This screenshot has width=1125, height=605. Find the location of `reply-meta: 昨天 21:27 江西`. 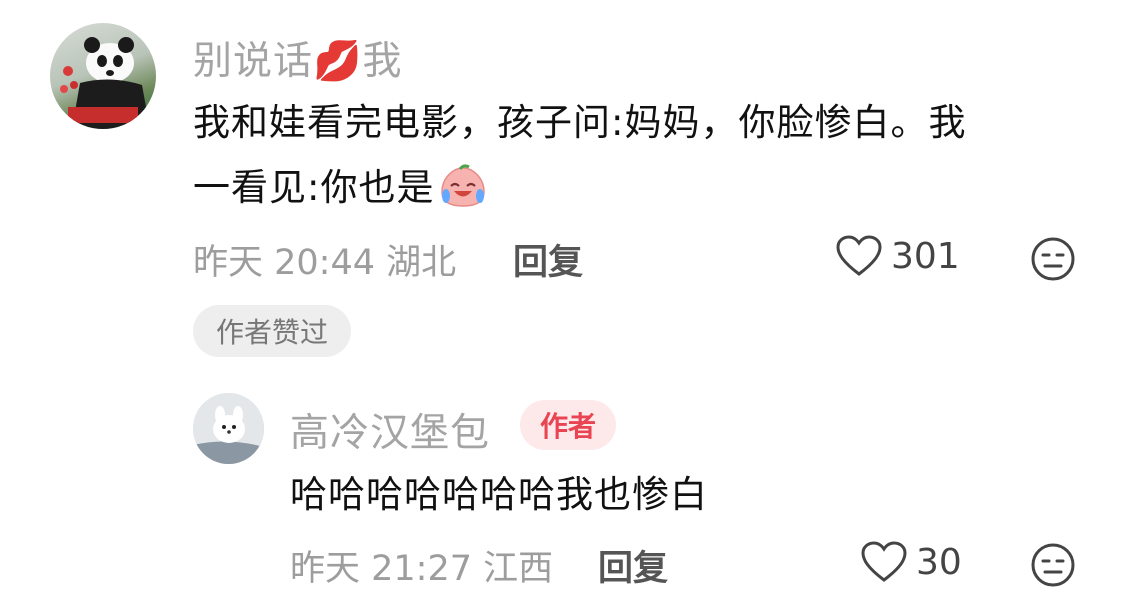

reply-meta: 昨天 21:27 江西 is located at coordinates (422, 569).